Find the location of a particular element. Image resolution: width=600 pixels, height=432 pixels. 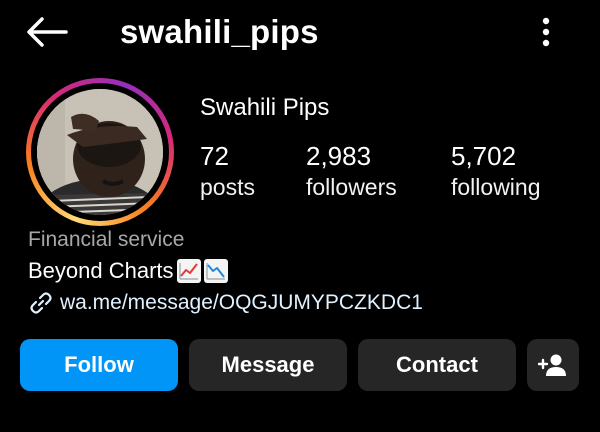

add-user-icon is located at coordinates (552, 365).